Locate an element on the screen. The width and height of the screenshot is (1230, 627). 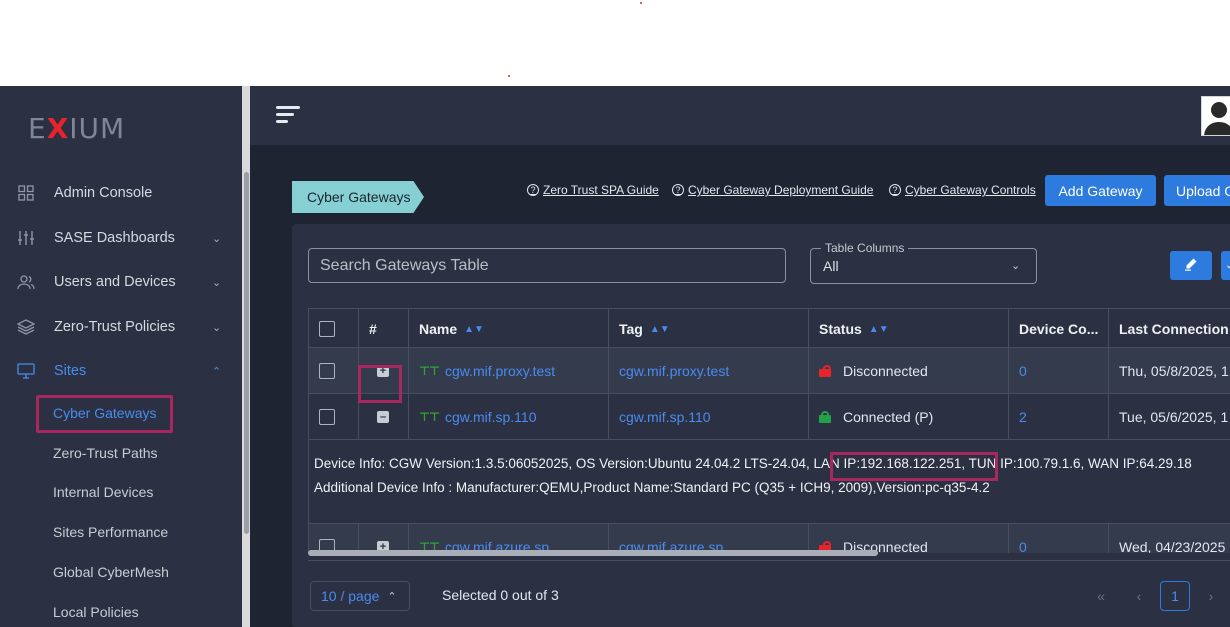
table-columns-select: Table Columns All ⌄ is located at coordinates (923, 262).